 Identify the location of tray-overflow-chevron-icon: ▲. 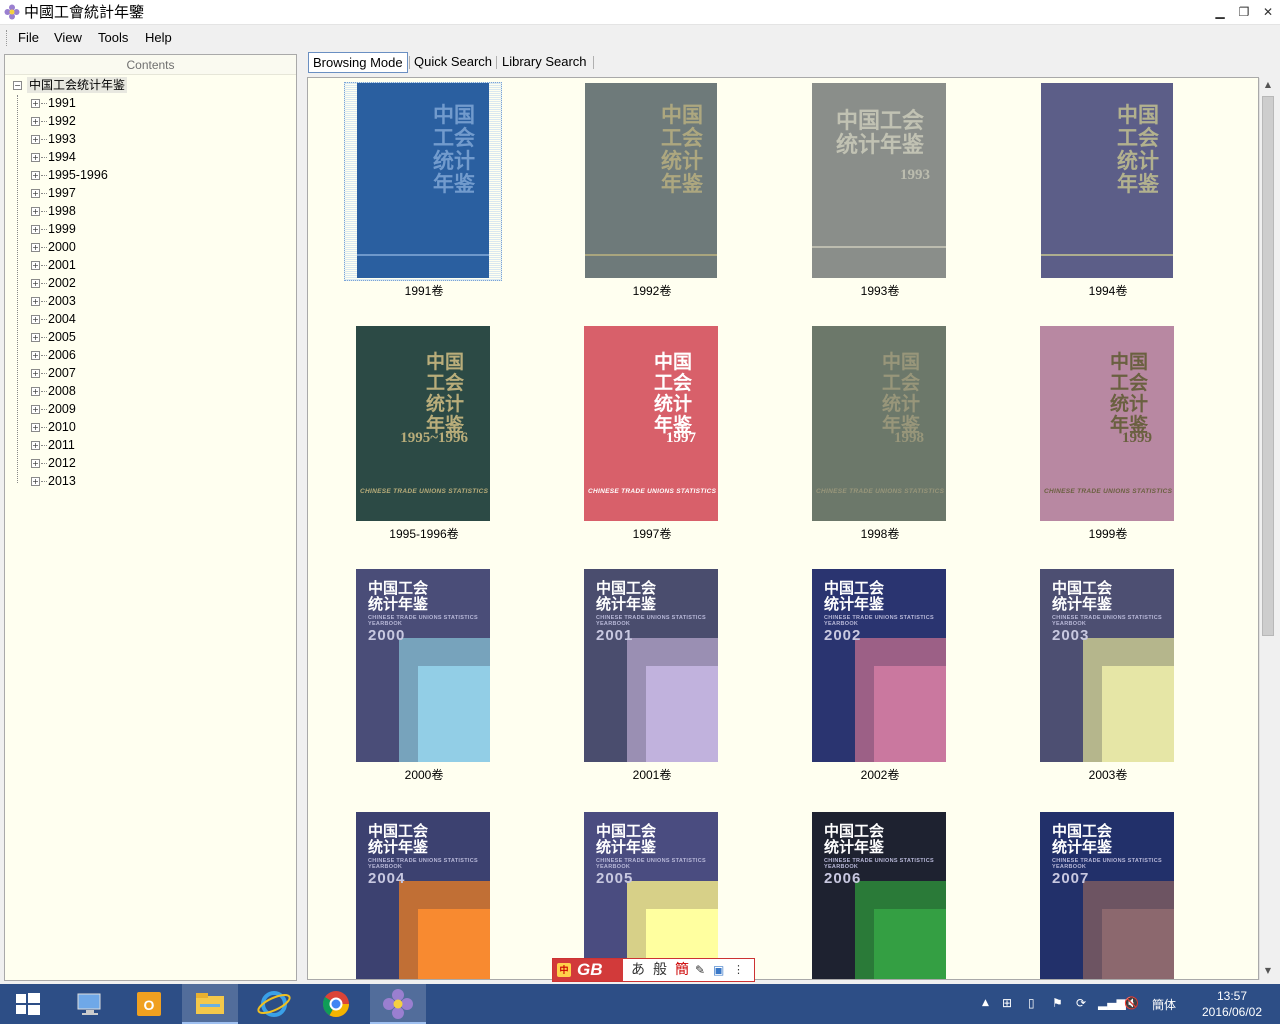
(985, 1003).